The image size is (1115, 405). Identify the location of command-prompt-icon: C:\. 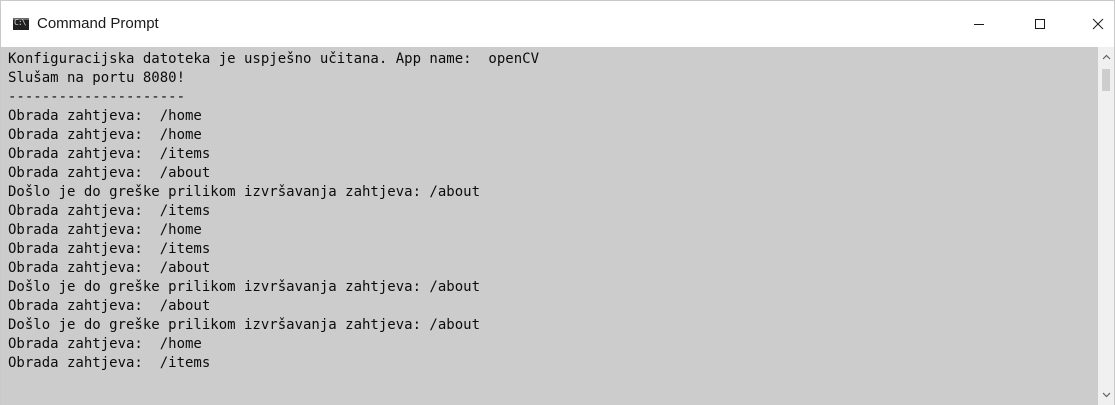
(21, 24).